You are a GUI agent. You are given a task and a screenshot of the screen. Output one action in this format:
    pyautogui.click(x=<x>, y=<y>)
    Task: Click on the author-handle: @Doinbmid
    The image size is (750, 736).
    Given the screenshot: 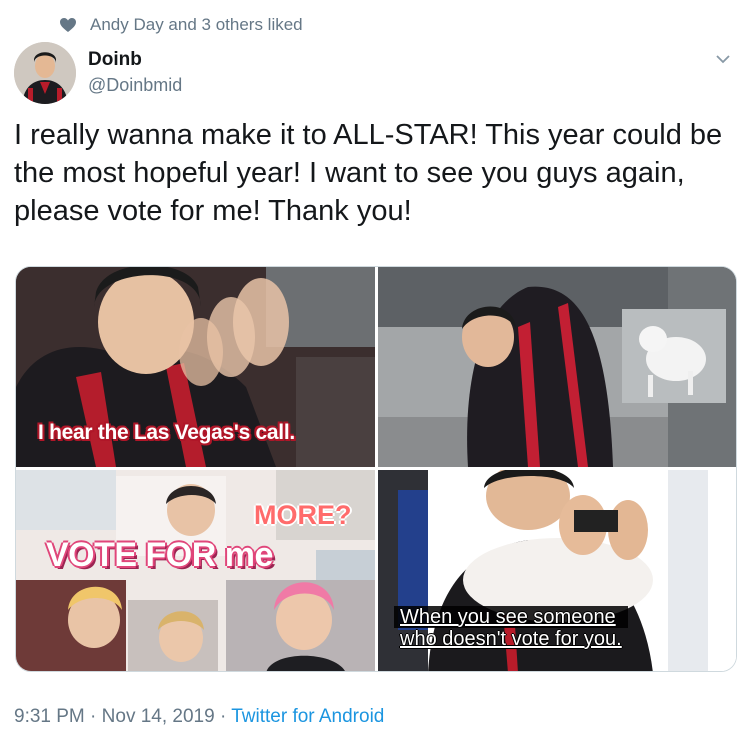 What is the action you would take?
    pyautogui.click(x=135, y=85)
    